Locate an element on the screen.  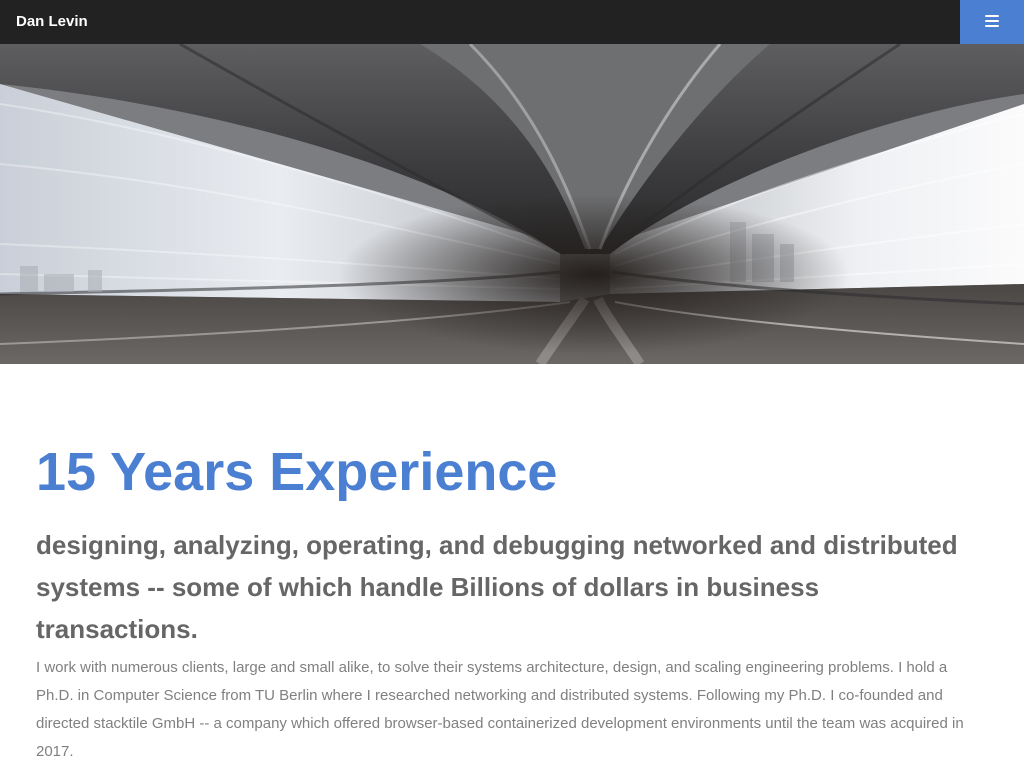
menu-toggle-button is located at coordinates (992, 22).